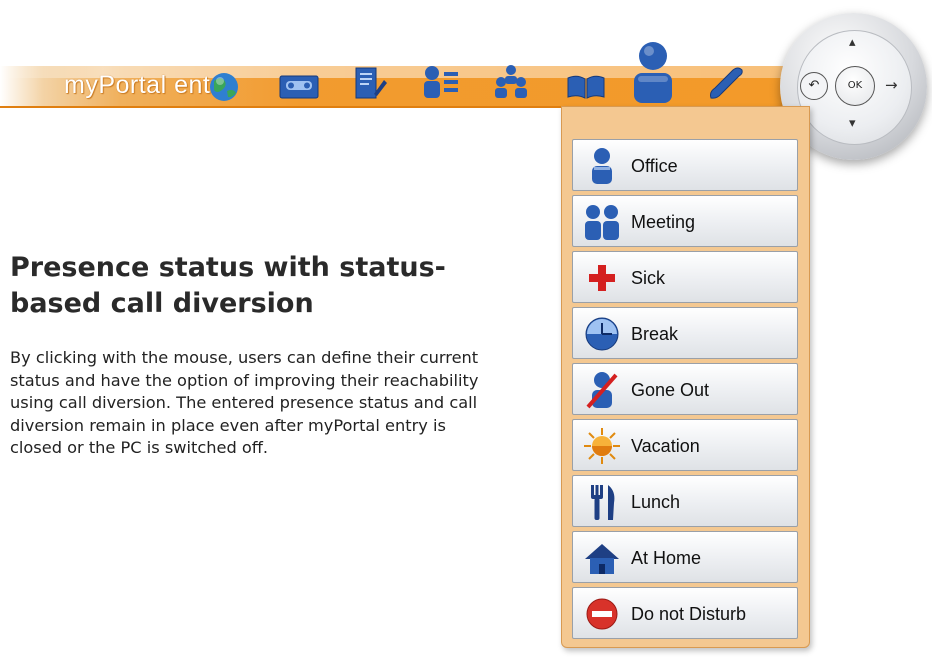 This screenshot has width=932, height=657. I want to click on back-button: ↶, so click(814, 86).